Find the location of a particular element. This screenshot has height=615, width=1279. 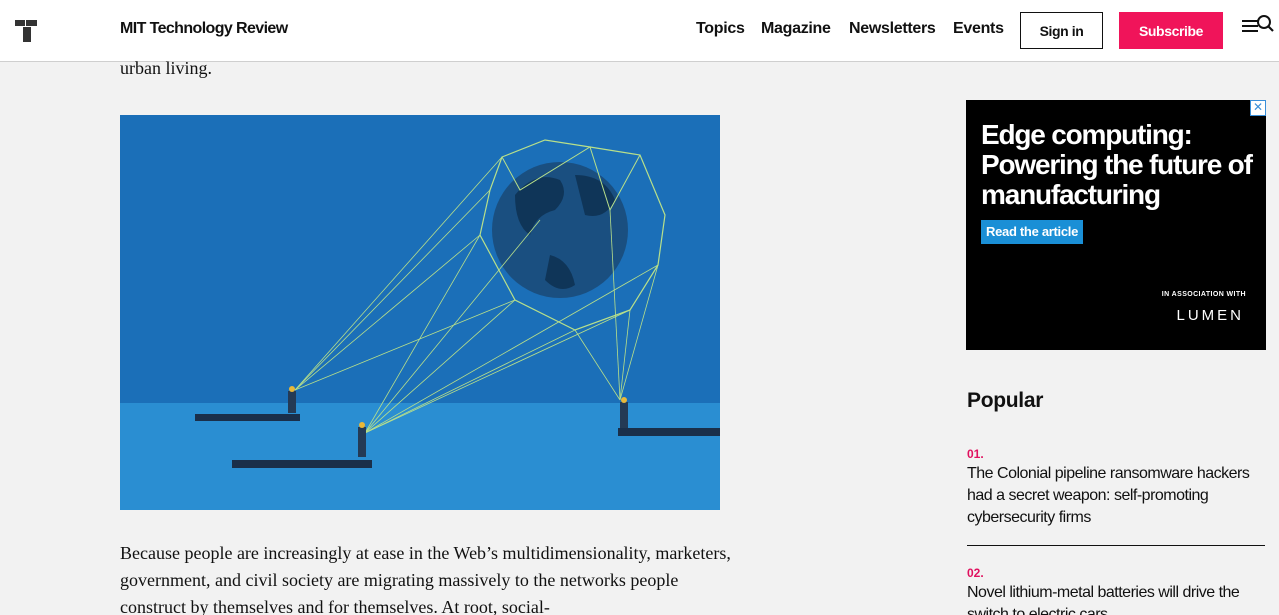

menu-search-button is located at coordinates (1259, 26).